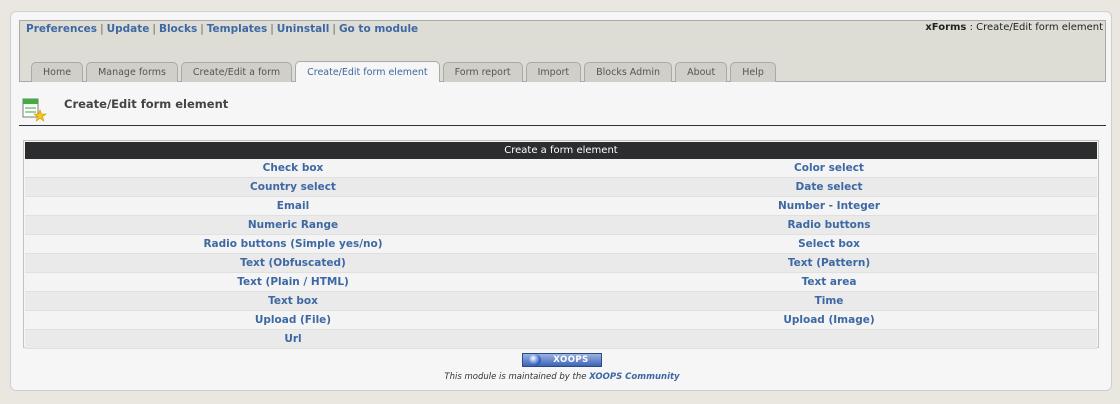 The width and height of the screenshot is (1120, 404). What do you see at coordinates (293, 244) in the screenshot?
I see `element-type-link: Radio buttons (Simple yes/no)` at bounding box center [293, 244].